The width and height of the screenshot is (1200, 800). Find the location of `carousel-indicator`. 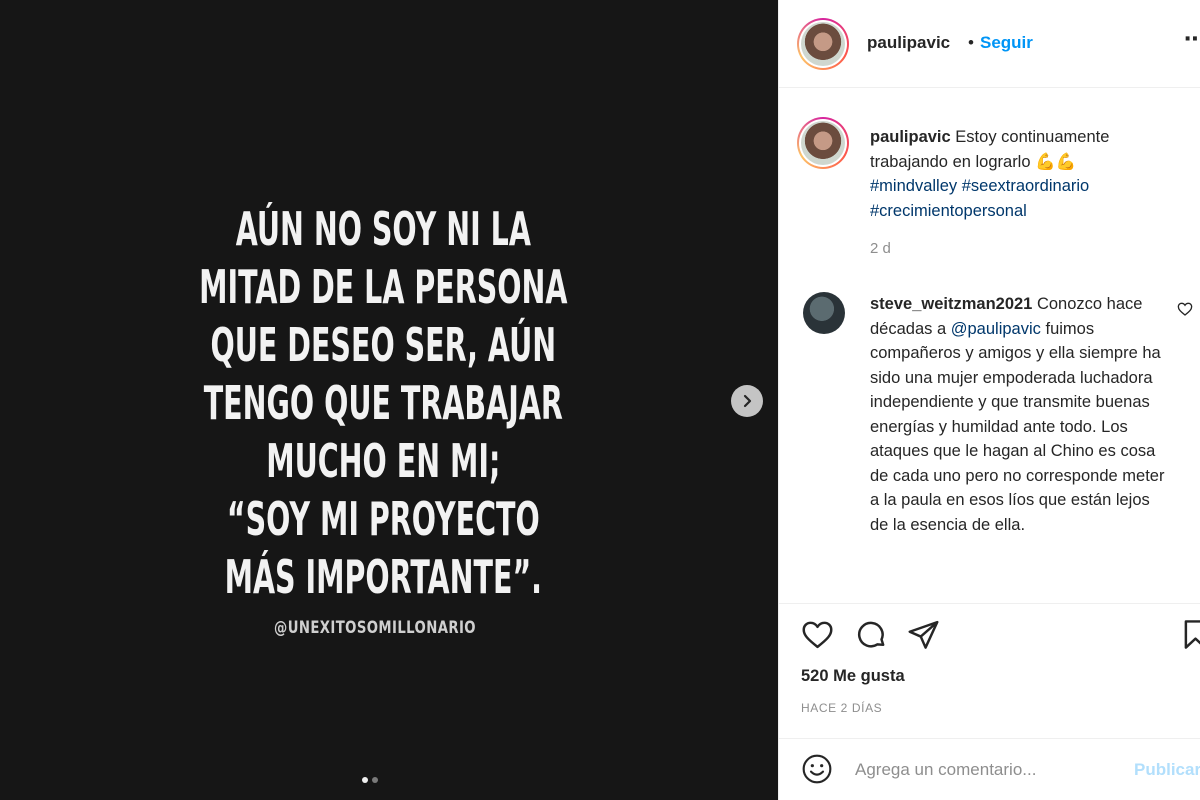

carousel-indicator is located at coordinates (370, 780).